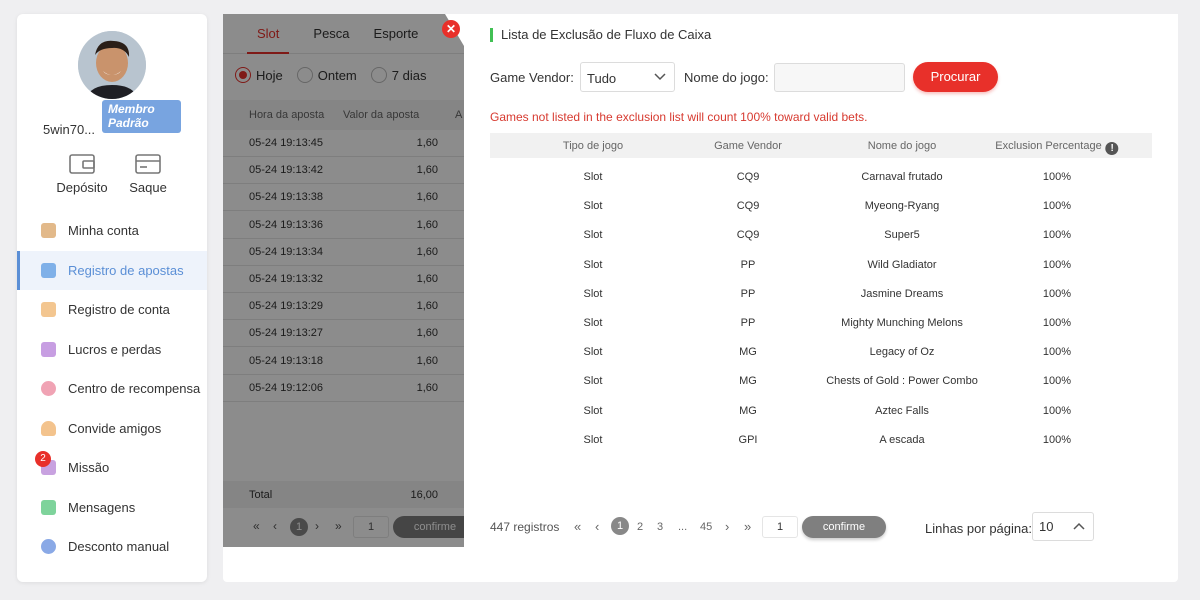 This screenshot has height=600, width=1200. What do you see at coordinates (747, 526) in the screenshot?
I see `last-page-icon: »` at bounding box center [747, 526].